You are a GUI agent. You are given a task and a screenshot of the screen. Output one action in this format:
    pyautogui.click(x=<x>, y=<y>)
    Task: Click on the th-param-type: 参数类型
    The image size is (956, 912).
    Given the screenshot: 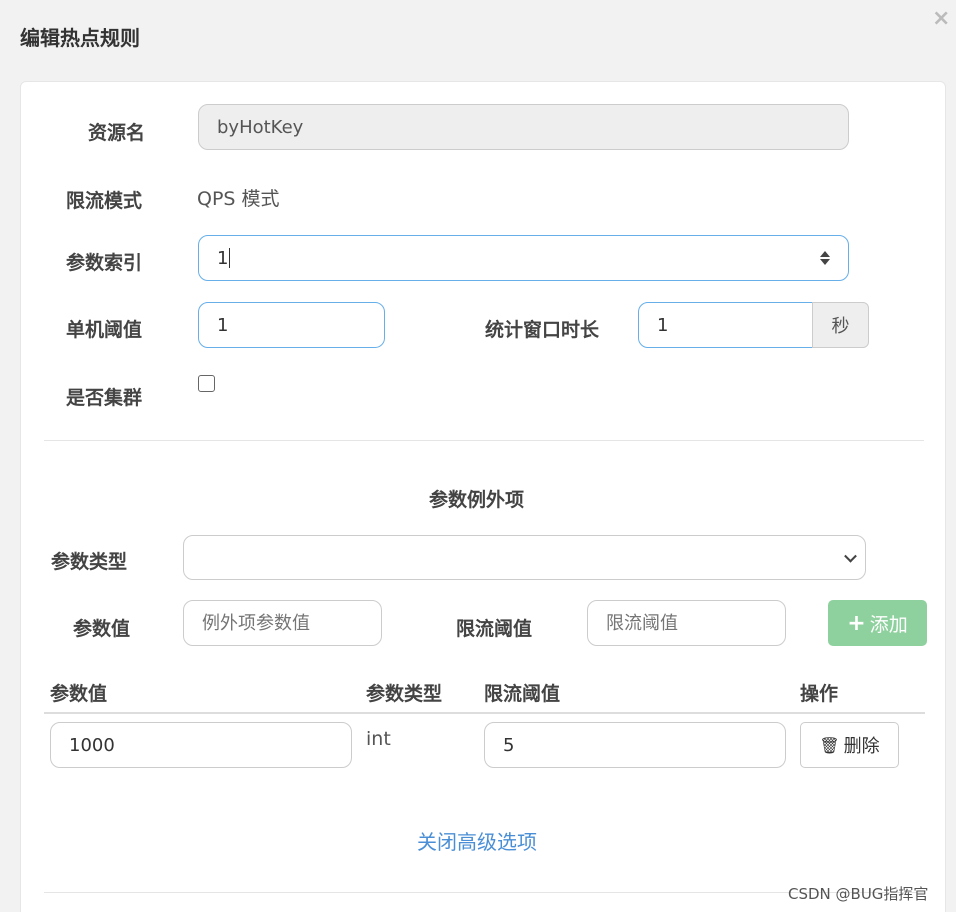 What is the action you would take?
    pyautogui.click(x=404, y=694)
    